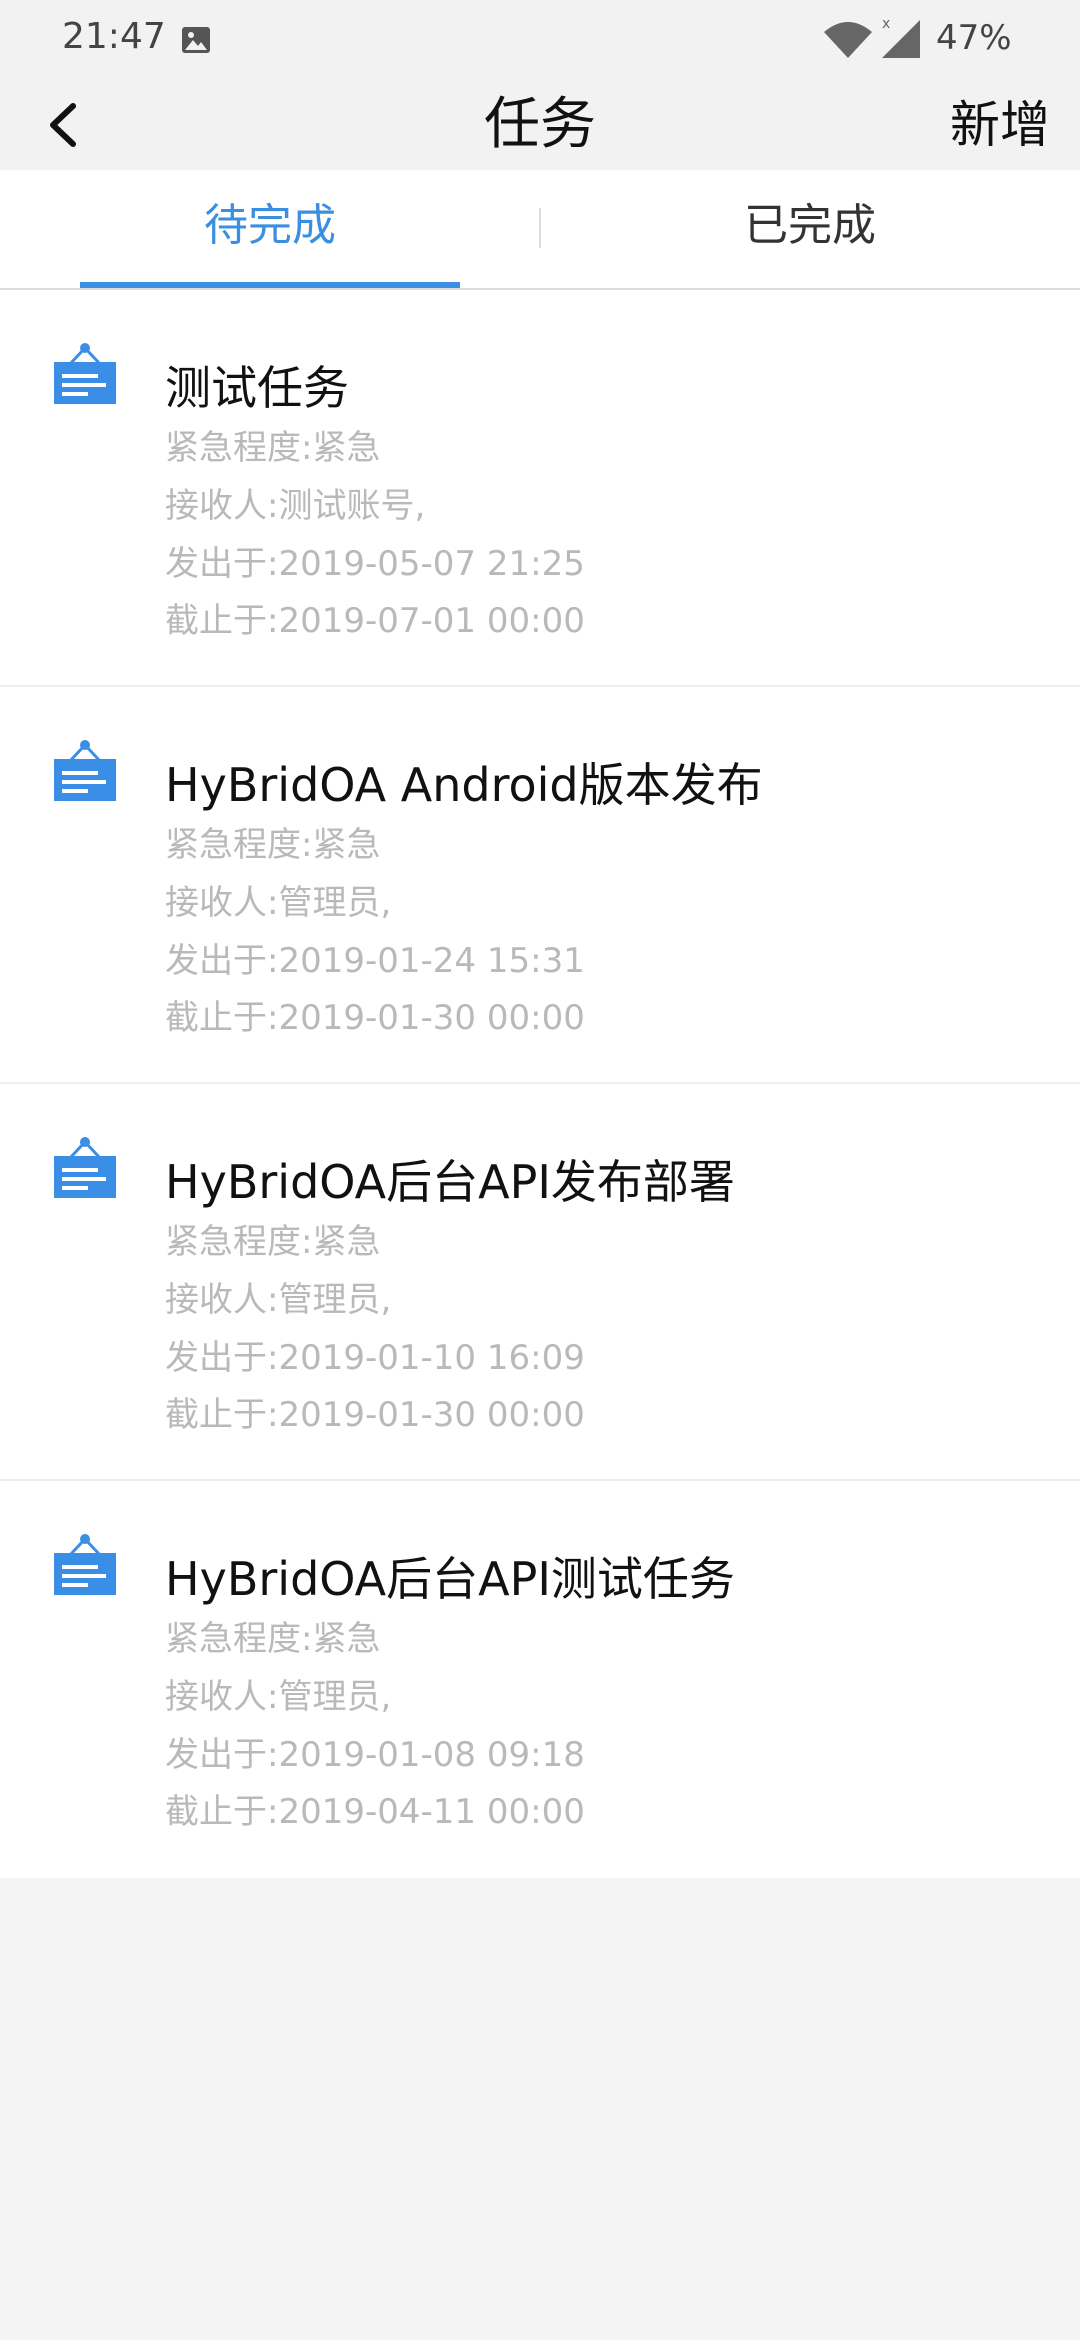  What do you see at coordinates (375, 564) in the screenshot?
I see `task-issued-time: 发出于:2019-05-07 21:25` at bounding box center [375, 564].